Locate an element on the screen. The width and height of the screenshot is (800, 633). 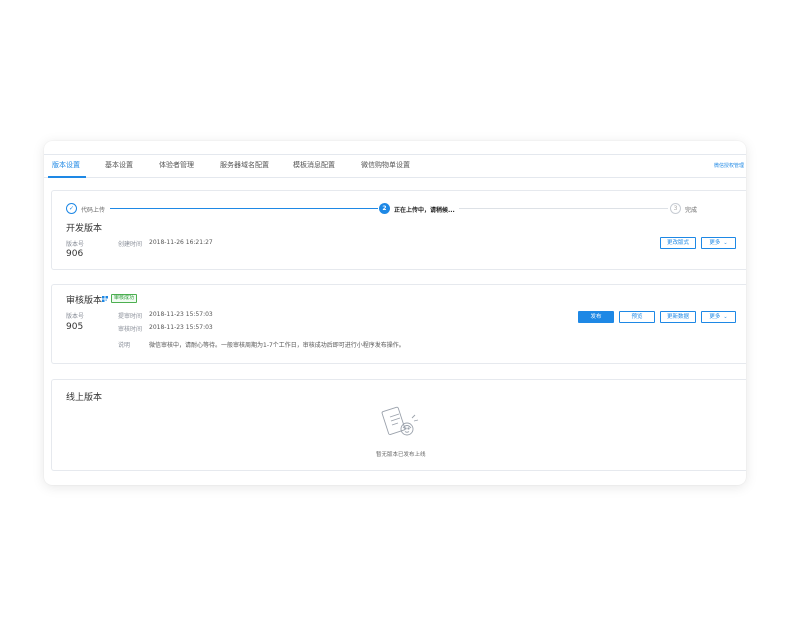
progress-line-complete is located at coordinates (244, 208).